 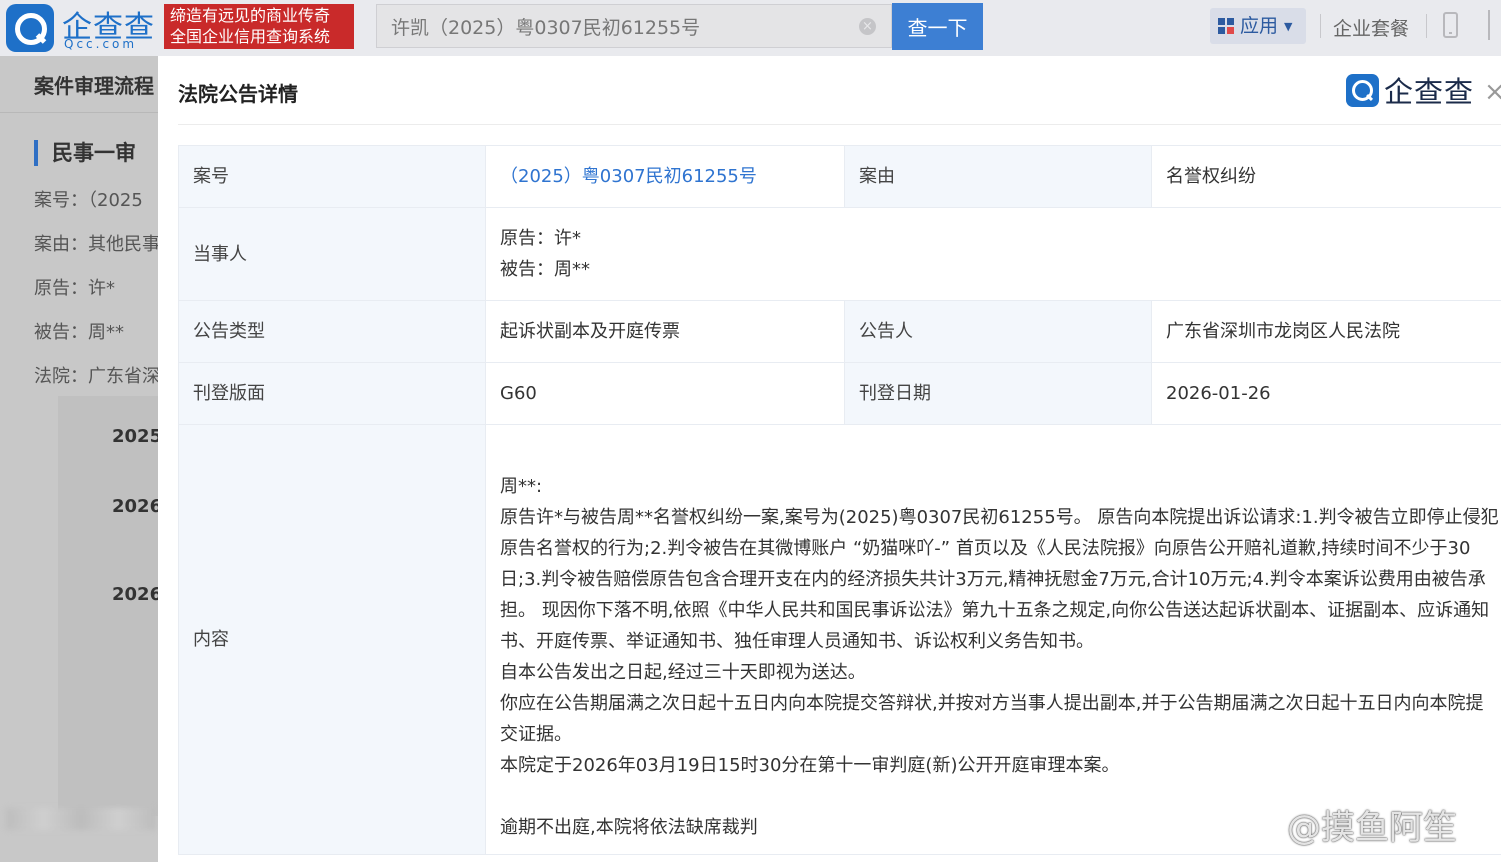 I want to click on defendant-value: 被告：周**, so click(x=545, y=269).